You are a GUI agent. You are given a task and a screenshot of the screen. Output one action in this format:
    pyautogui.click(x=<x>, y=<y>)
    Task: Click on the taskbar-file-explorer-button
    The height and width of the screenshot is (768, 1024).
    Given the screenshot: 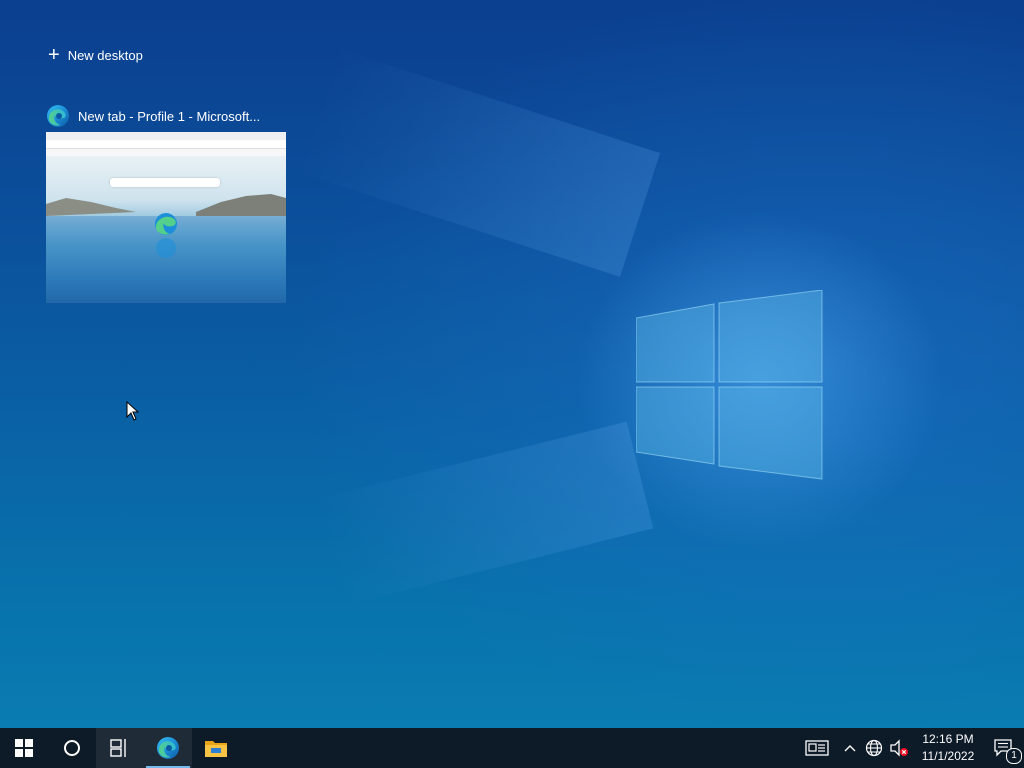 What is the action you would take?
    pyautogui.click(x=216, y=748)
    